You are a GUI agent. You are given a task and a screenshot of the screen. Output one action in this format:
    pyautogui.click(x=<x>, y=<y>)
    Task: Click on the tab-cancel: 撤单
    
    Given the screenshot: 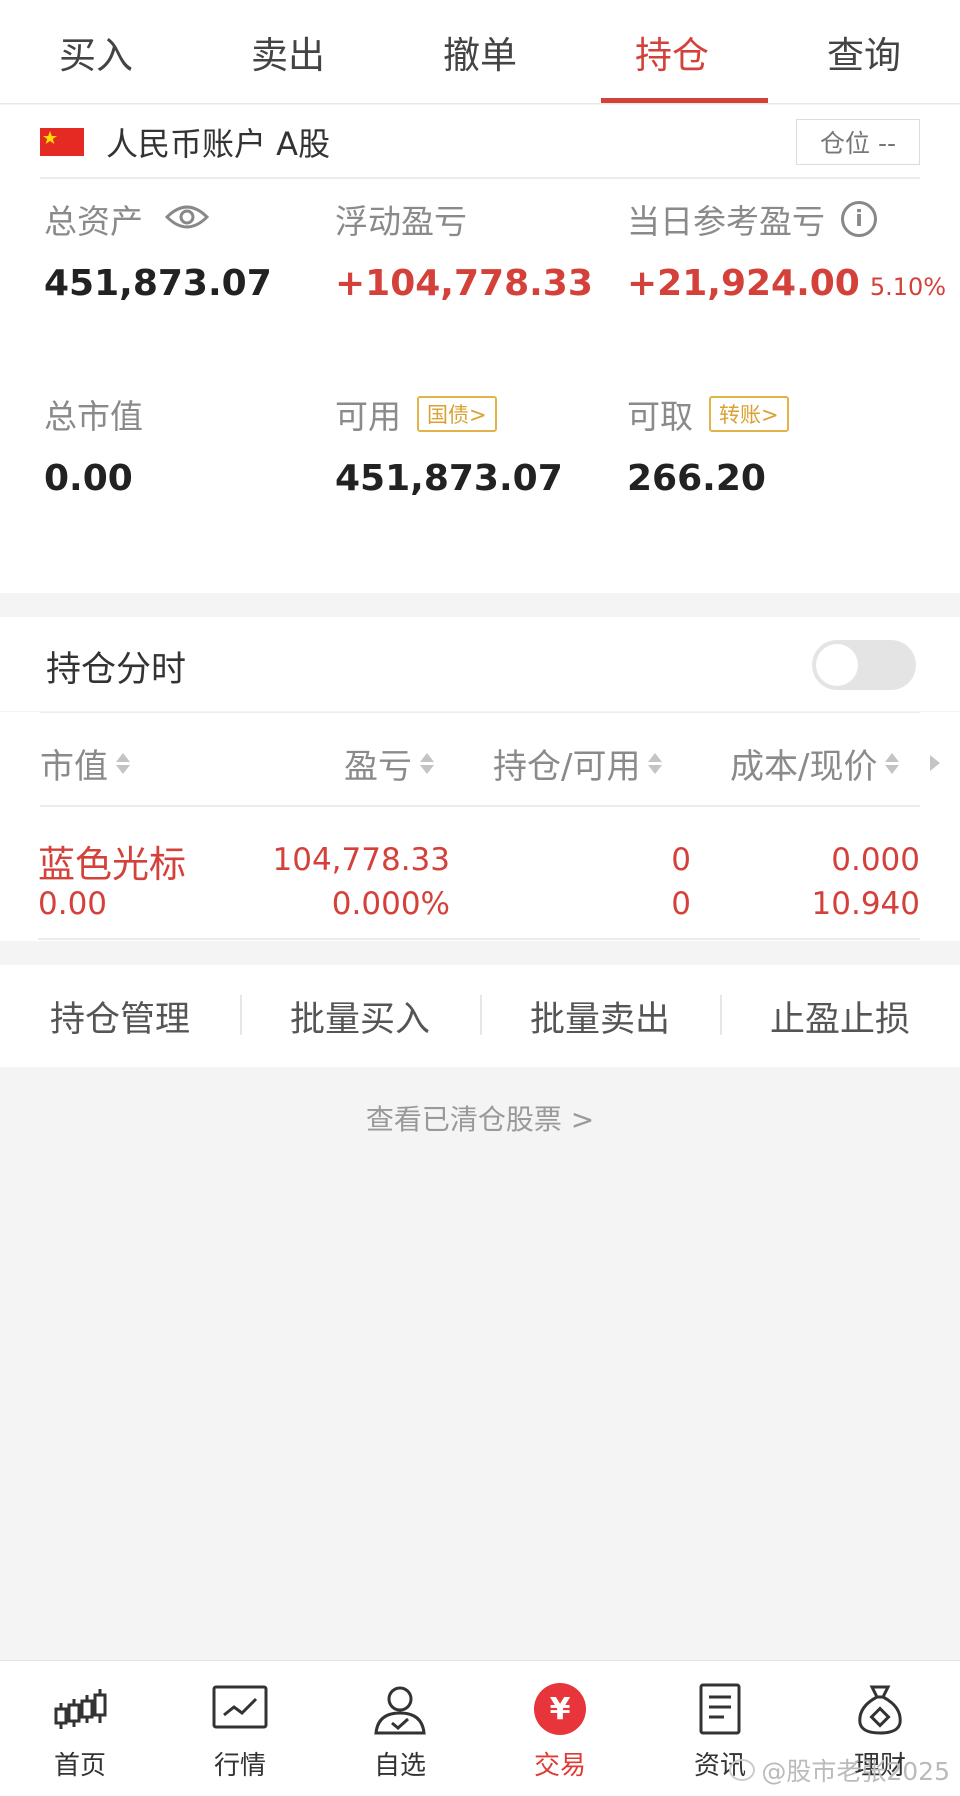 What is the action you would take?
    pyautogui.click(x=480, y=51)
    